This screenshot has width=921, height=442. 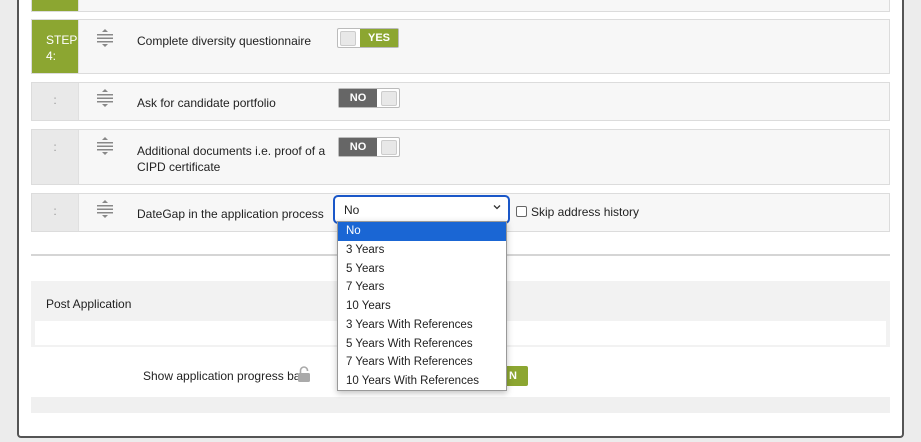 What do you see at coordinates (421, 209) in the screenshot?
I see `dategap-select: No` at bounding box center [421, 209].